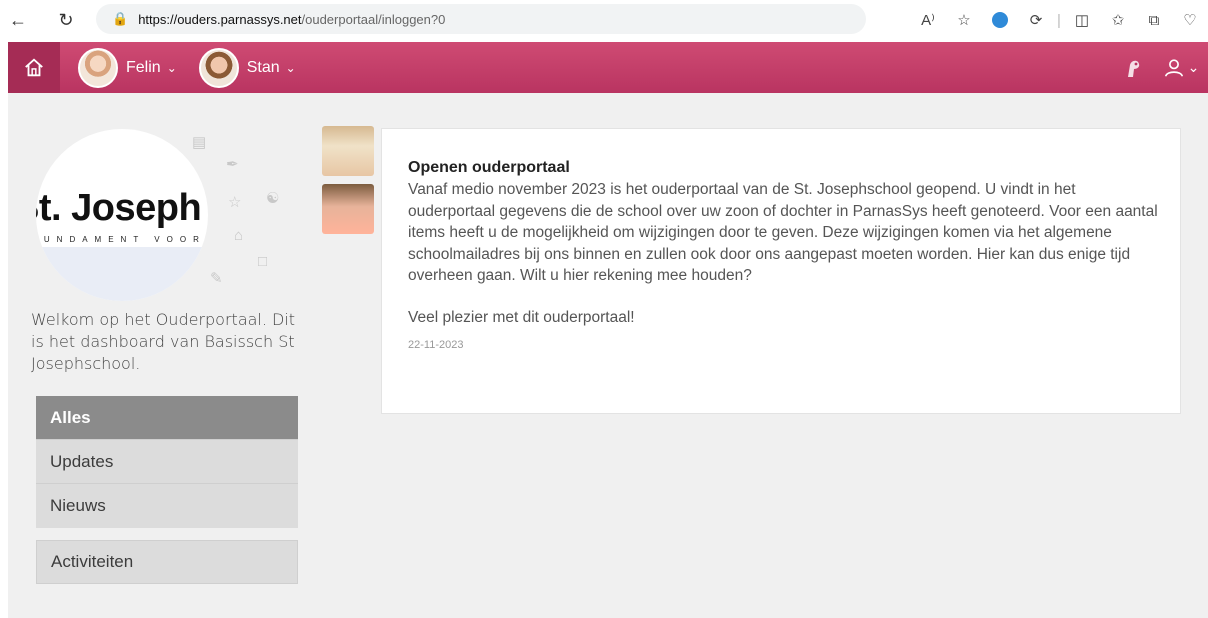 The image size is (1208, 618). Describe the element at coordinates (122, 274) in the screenshot. I see `logo-band` at that location.